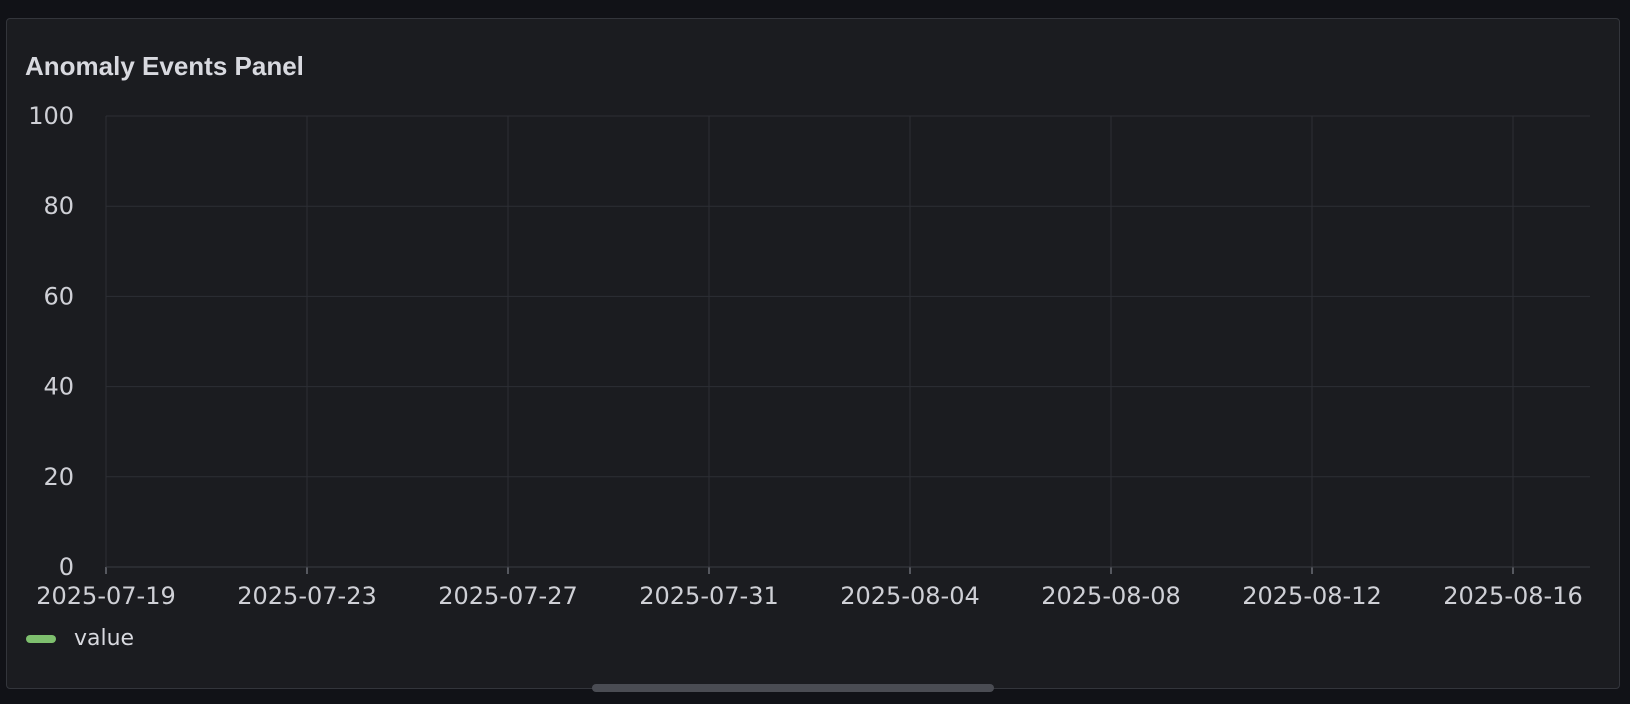 The height and width of the screenshot is (704, 1630). I want to click on y-tick-label: 60, so click(58, 296).